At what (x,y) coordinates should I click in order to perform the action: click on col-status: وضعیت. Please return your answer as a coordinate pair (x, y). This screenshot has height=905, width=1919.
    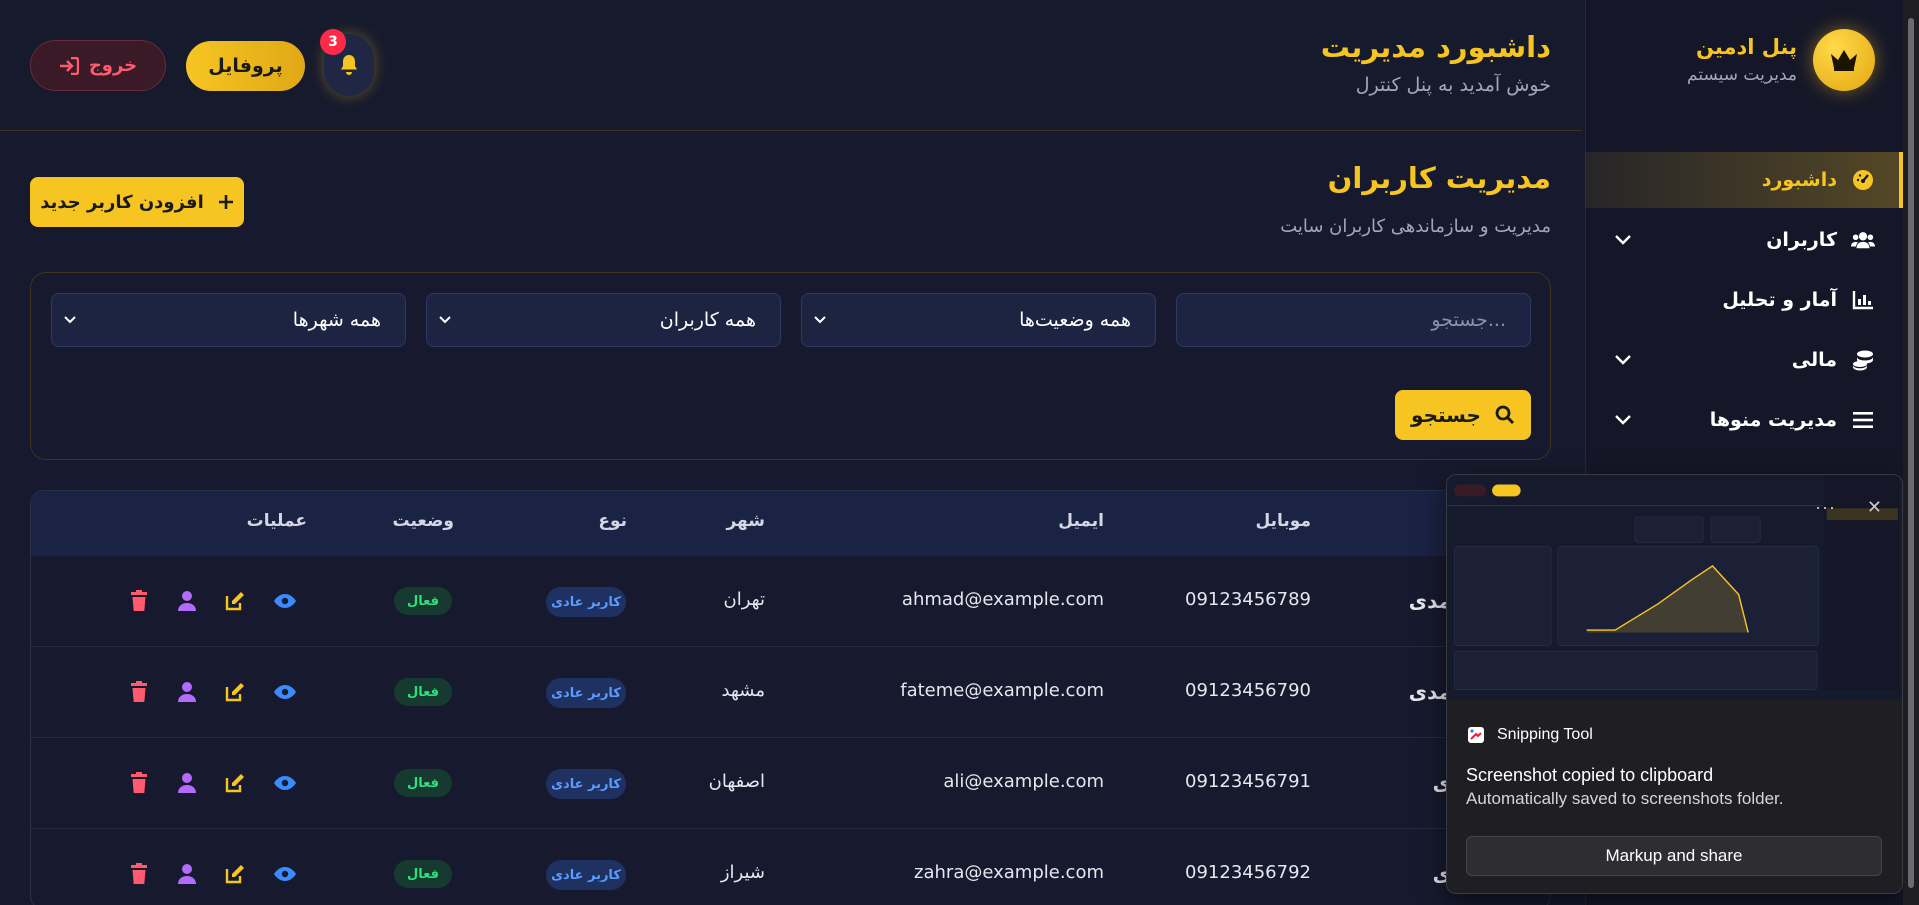
    Looking at the image, I should click on (423, 521).